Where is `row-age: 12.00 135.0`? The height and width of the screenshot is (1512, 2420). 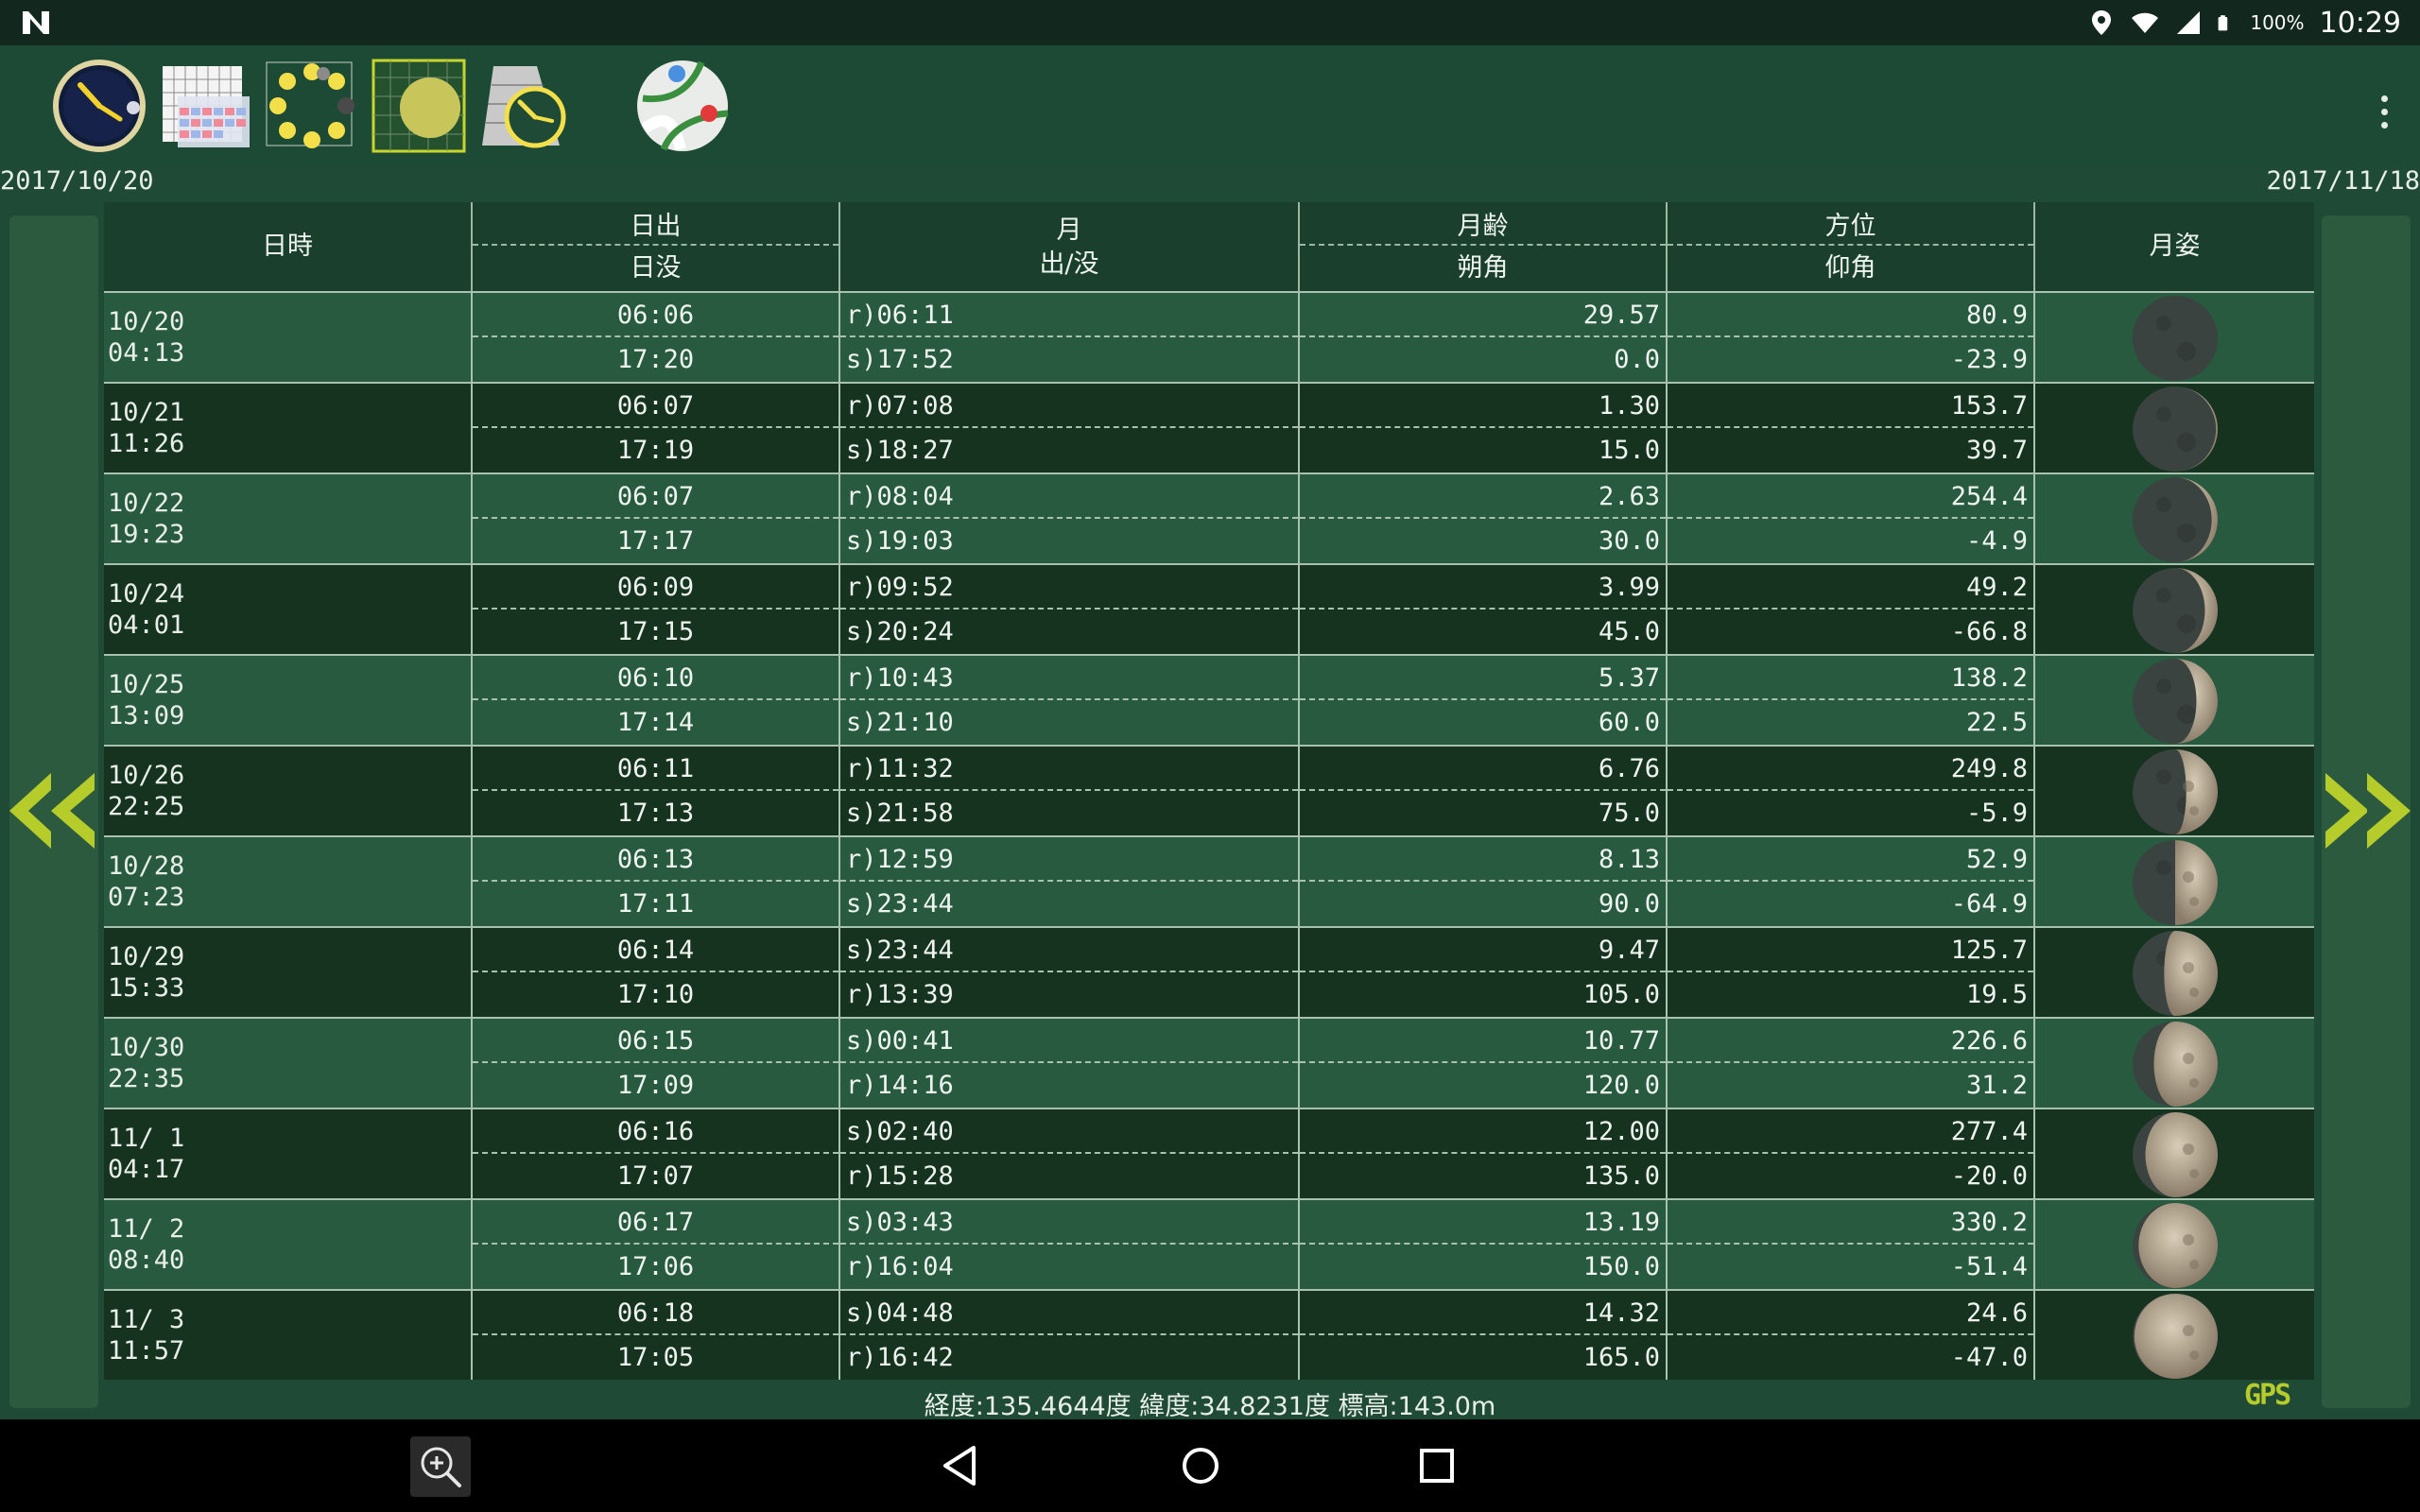 row-age: 12.00 135.0 is located at coordinates (1484, 1153).